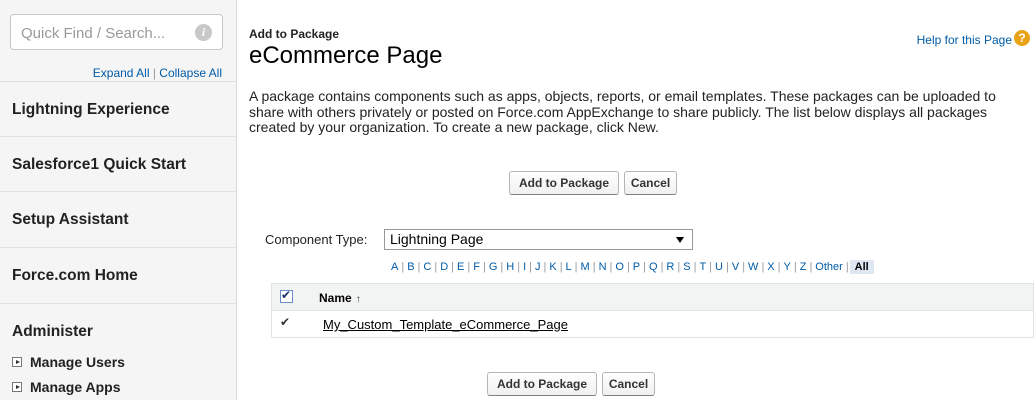 The image size is (1034, 400). Describe the element at coordinates (286, 295) in the screenshot. I see `select-all-checkbox` at that location.